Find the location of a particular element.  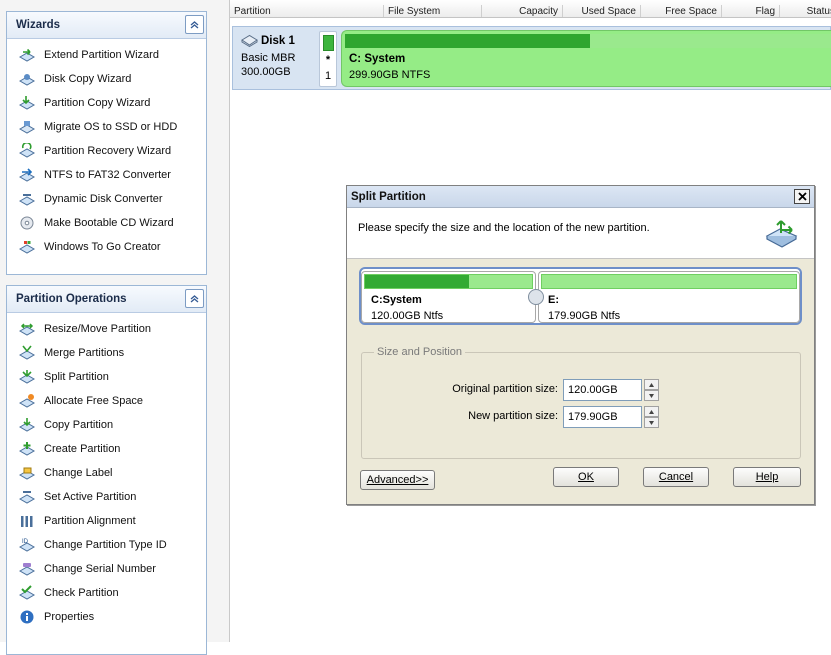

collapse-wizards-button is located at coordinates (194, 24).